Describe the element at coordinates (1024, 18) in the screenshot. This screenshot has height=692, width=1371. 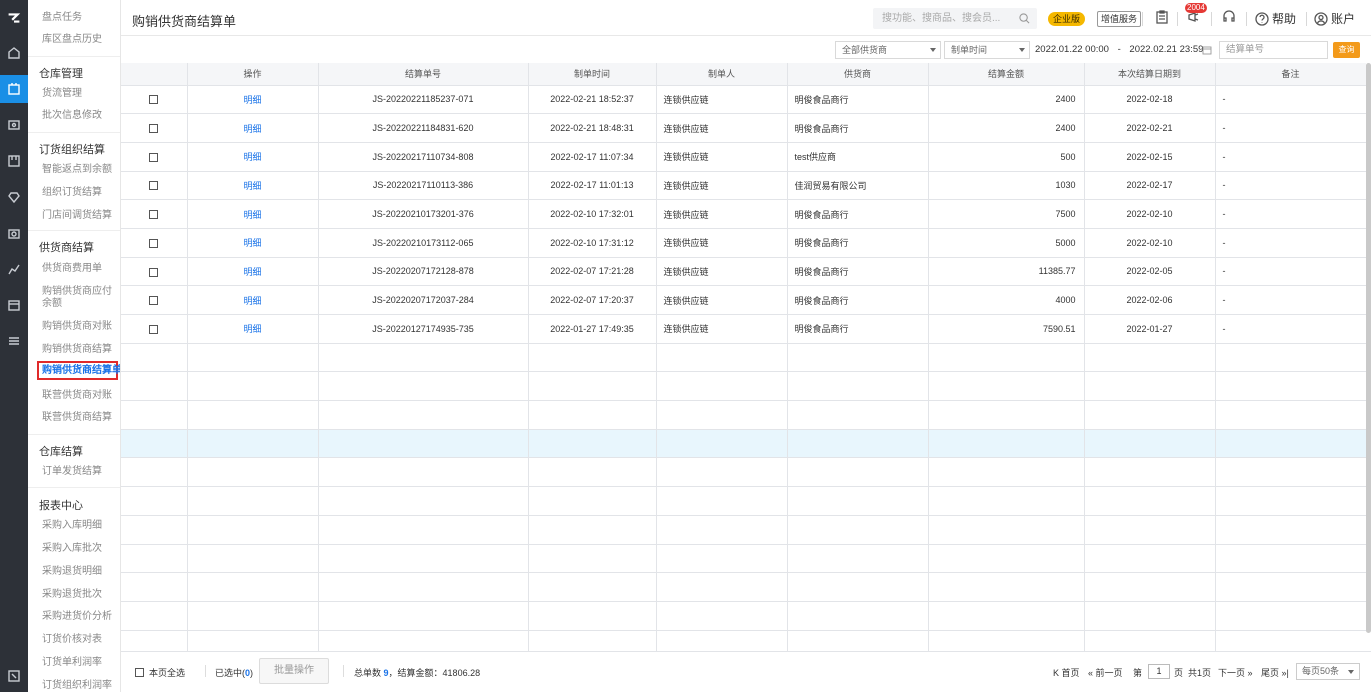
I see `search-icon` at that location.